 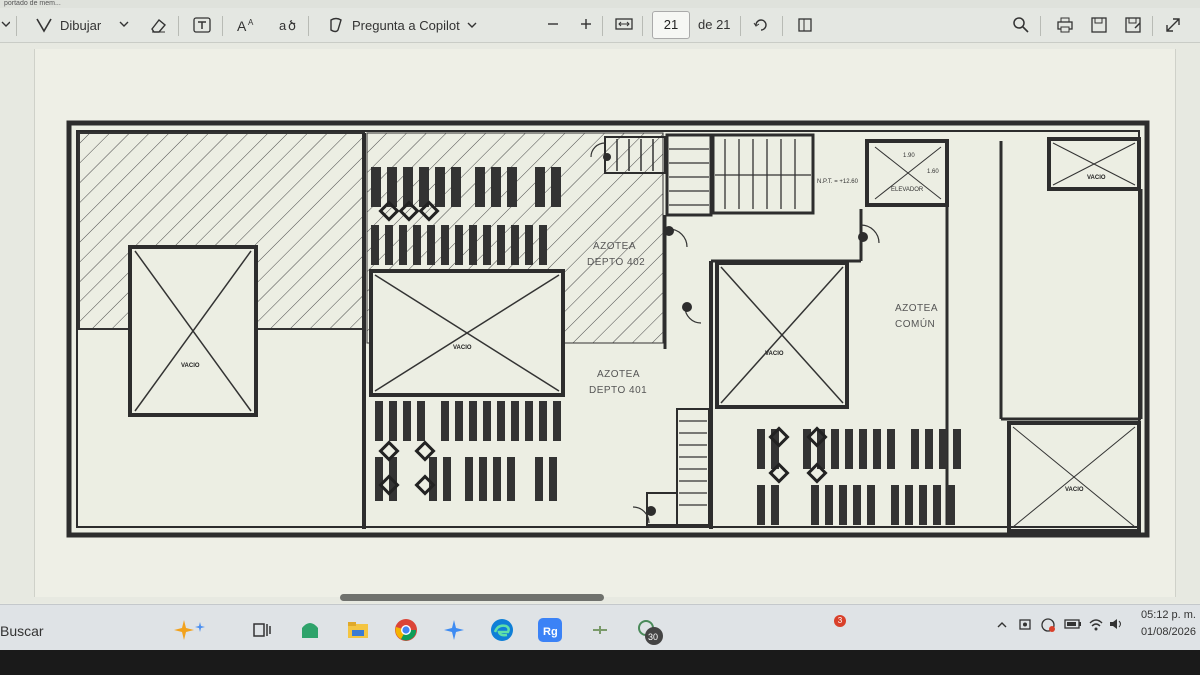 What do you see at coordinates (406, 630) in the screenshot?
I see `chrome-icon` at bounding box center [406, 630].